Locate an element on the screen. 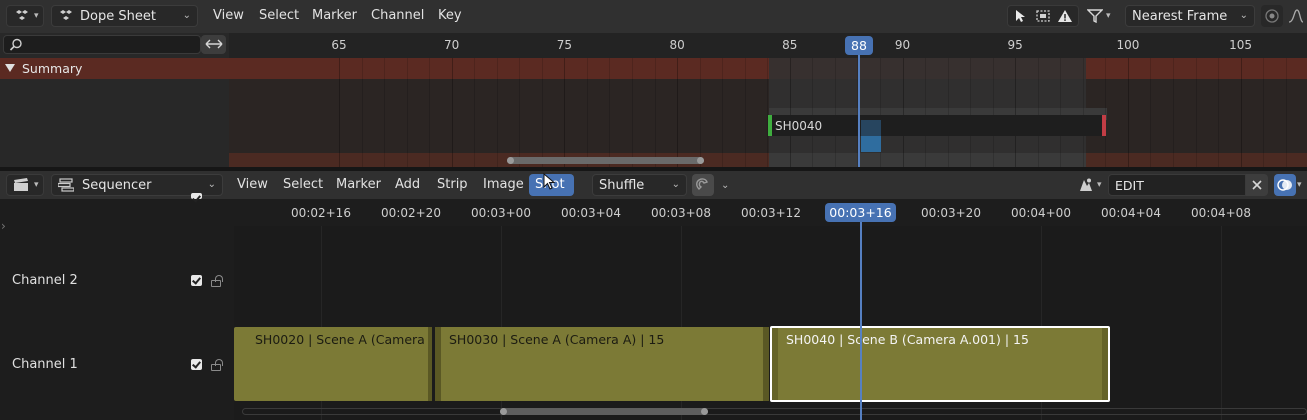  search-input is located at coordinates (111, 44).